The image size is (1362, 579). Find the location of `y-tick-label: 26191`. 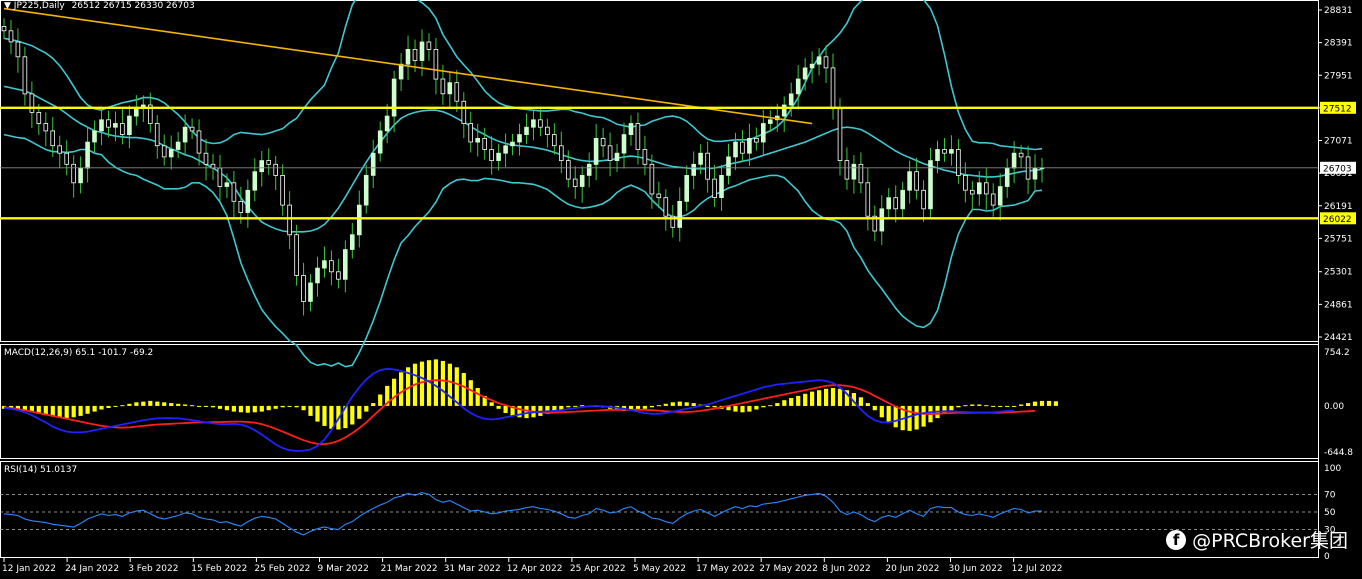

y-tick-label: 26191 is located at coordinates (1338, 207).